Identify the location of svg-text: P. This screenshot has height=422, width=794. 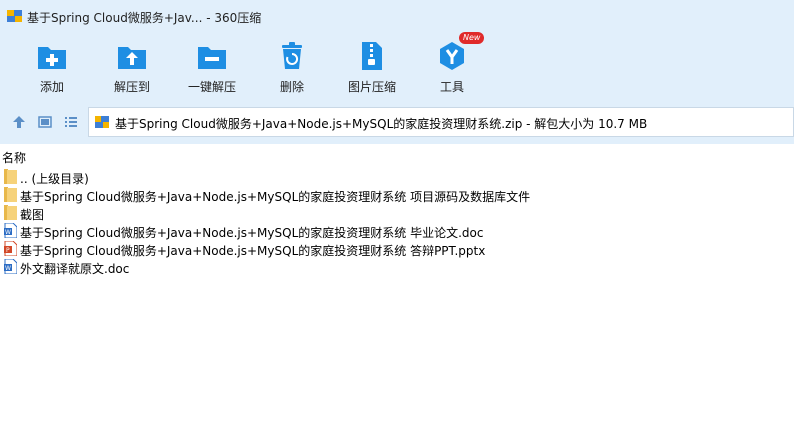
(8, 250).